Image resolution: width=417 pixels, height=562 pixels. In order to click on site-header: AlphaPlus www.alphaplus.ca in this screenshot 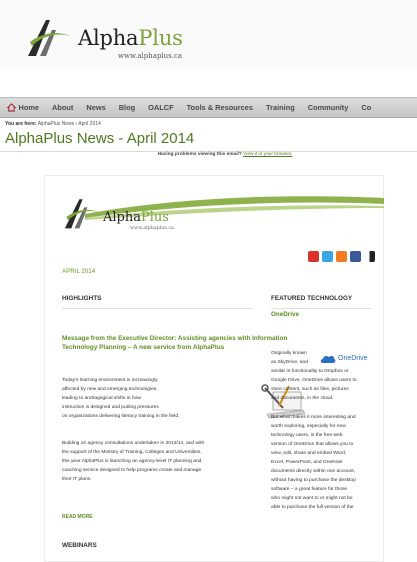, I will do `click(208, 34)`.